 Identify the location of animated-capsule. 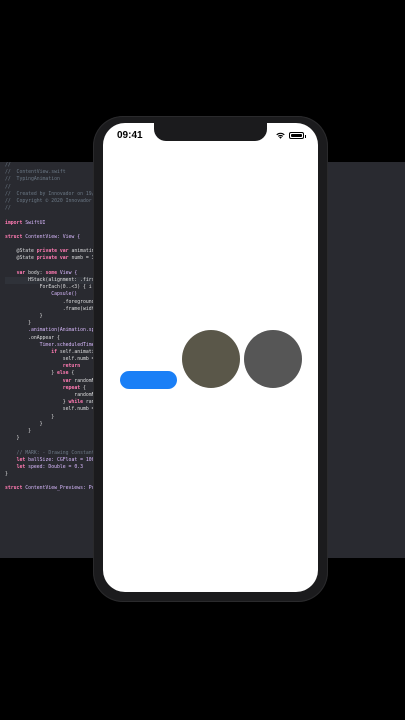
(148, 380).